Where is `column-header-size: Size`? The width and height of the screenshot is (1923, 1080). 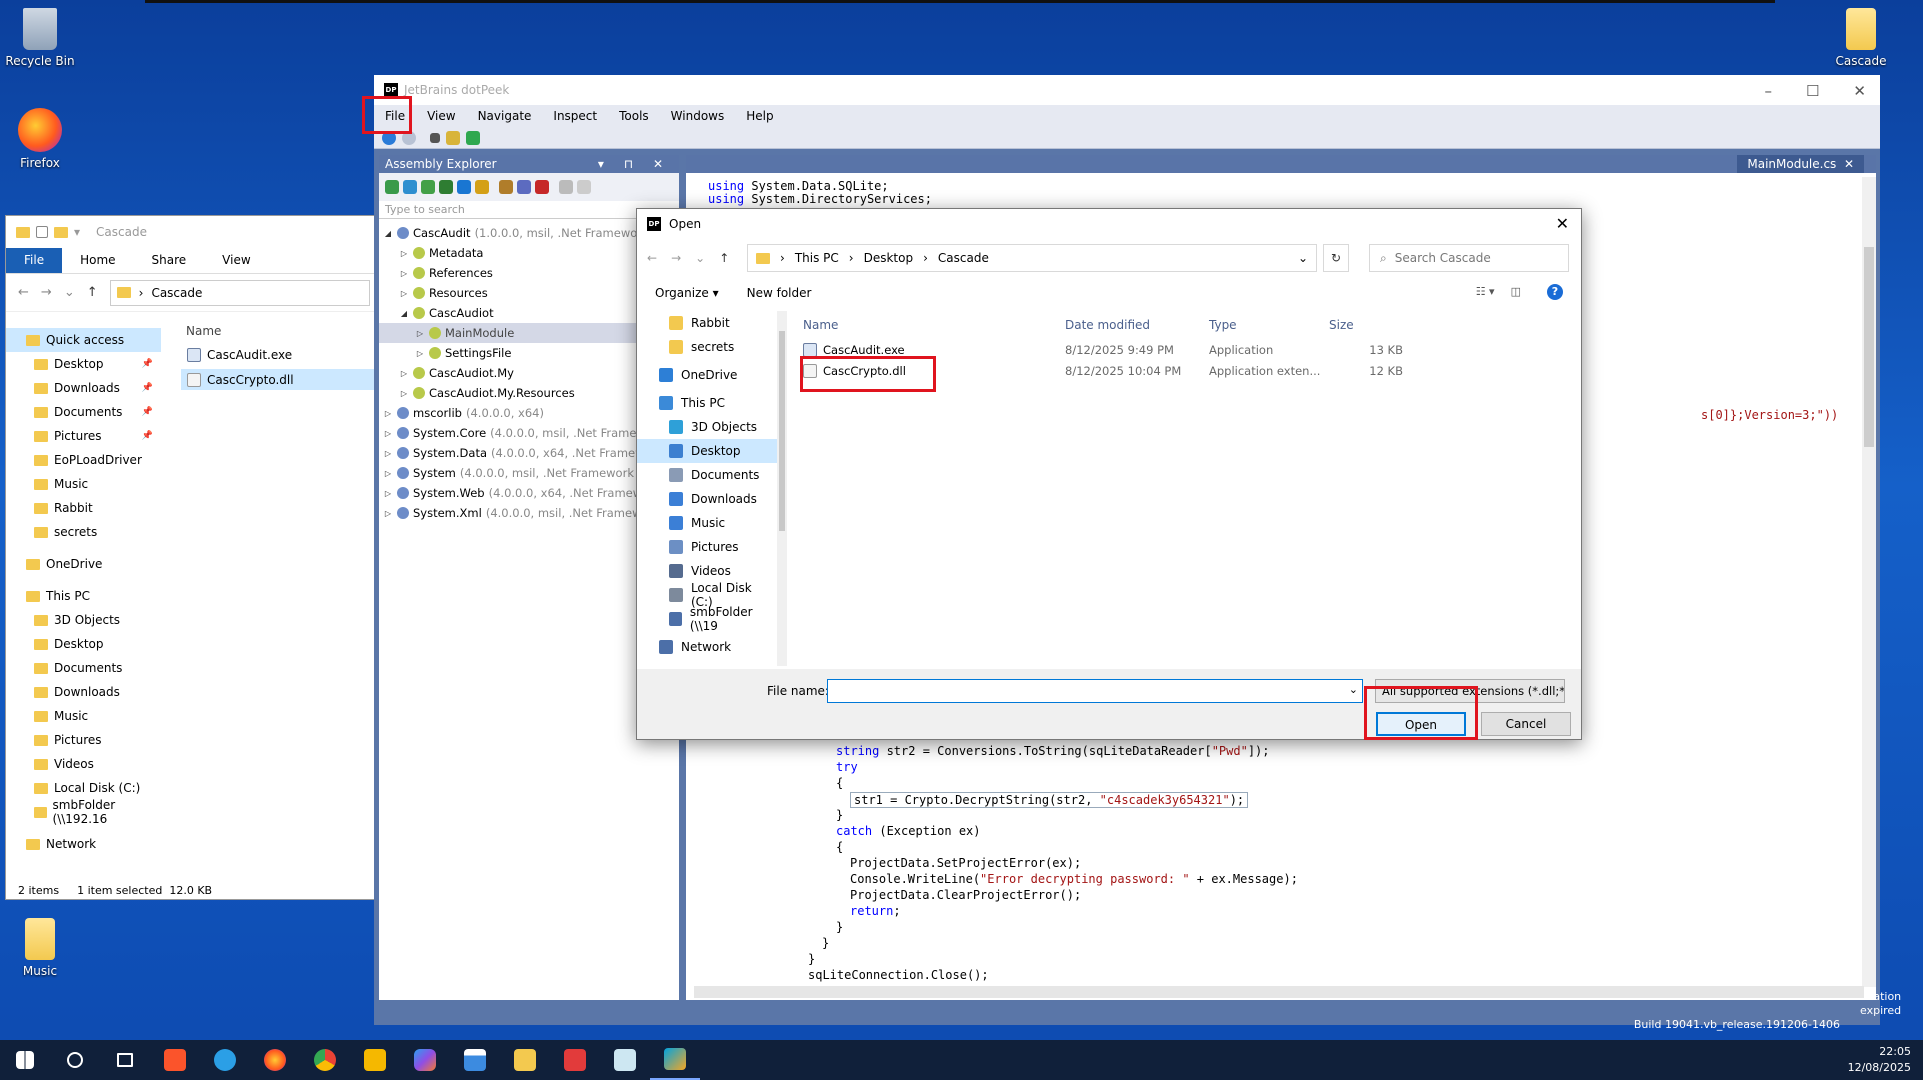
column-header-size: Size is located at coordinates (1363, 325).